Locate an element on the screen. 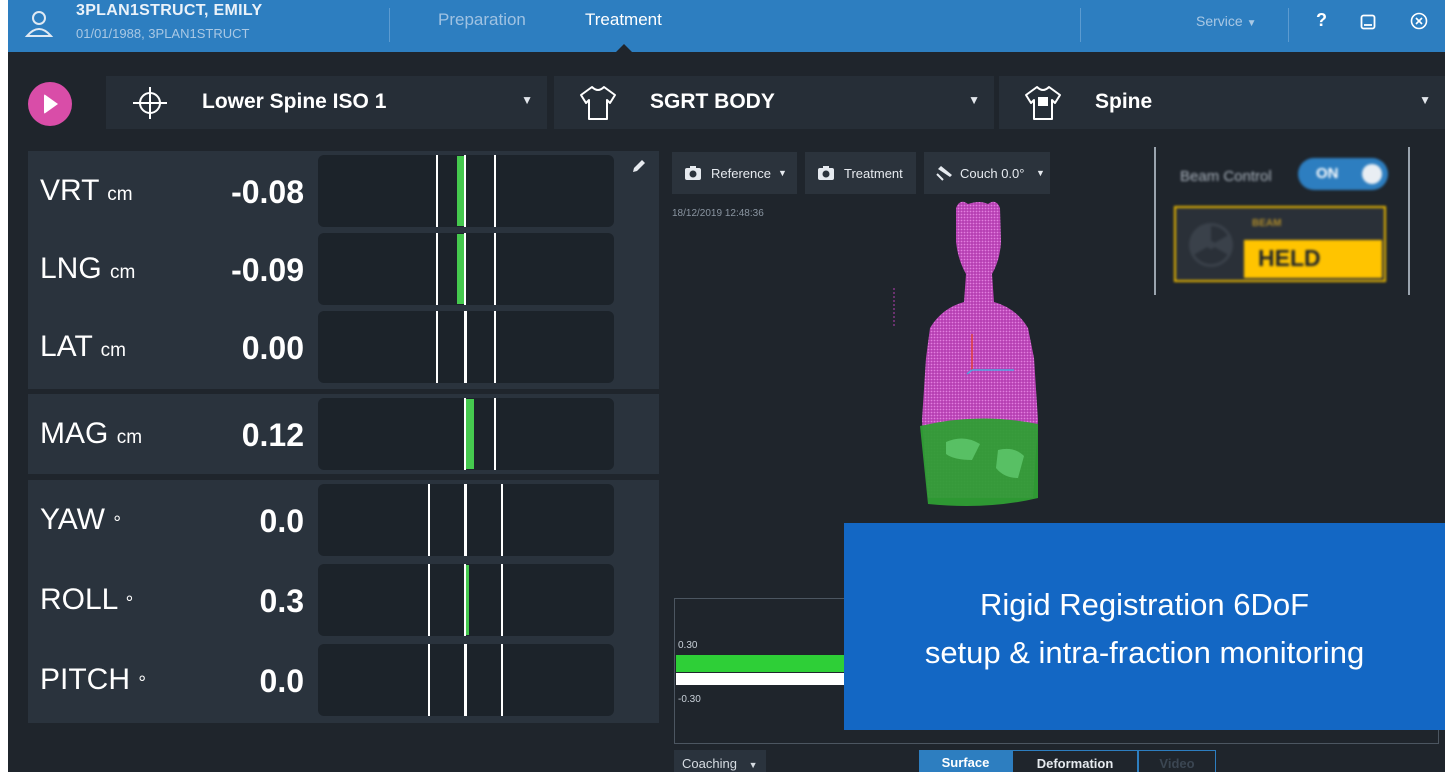 The height and width of the screenshot is (772, 1445). reference-button: Reference ▼ is located at coordinates (734, 173).